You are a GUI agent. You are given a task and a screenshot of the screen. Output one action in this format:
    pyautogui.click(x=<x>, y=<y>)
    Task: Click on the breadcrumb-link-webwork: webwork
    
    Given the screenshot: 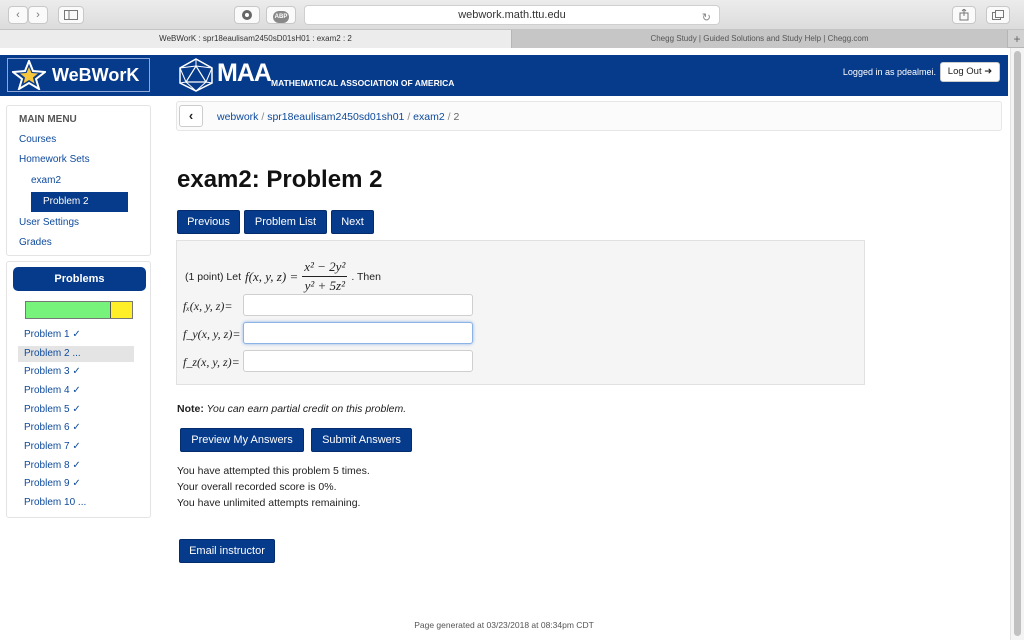 What is the action you would take?
    pyautogui.click(x=237, y=117)
    